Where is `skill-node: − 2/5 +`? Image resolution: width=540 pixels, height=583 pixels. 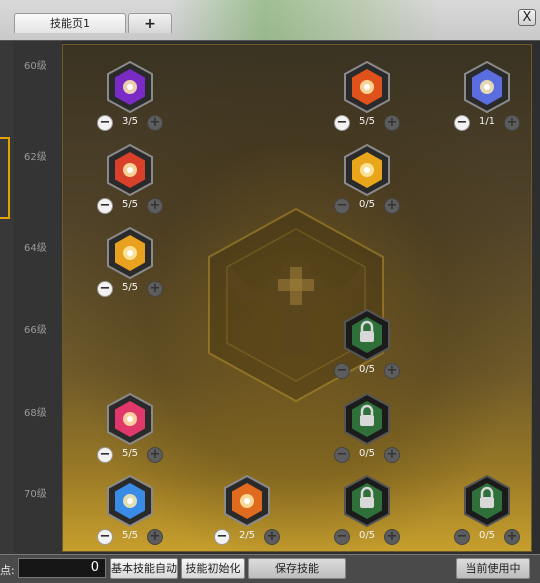 skill-node: − 2/5 + is located at coordinates (247, 513).